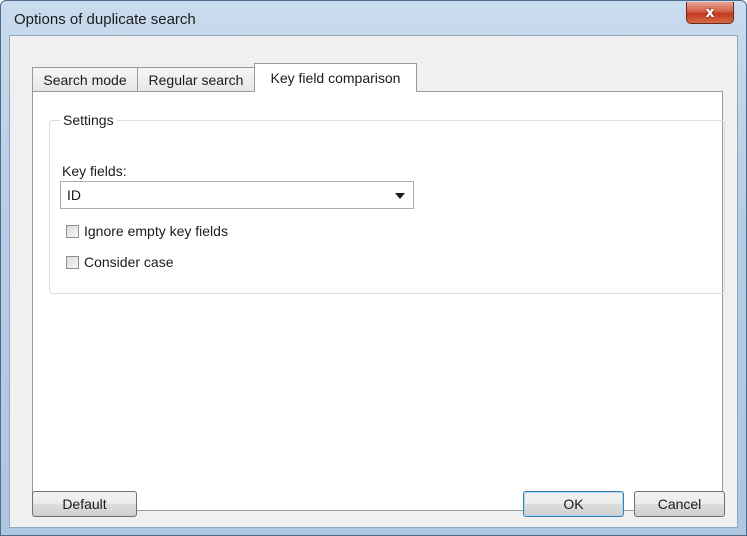 The width and height of the screenshot is (747, 536). I want to click on consider-case-checkbox, so click(72, 262).